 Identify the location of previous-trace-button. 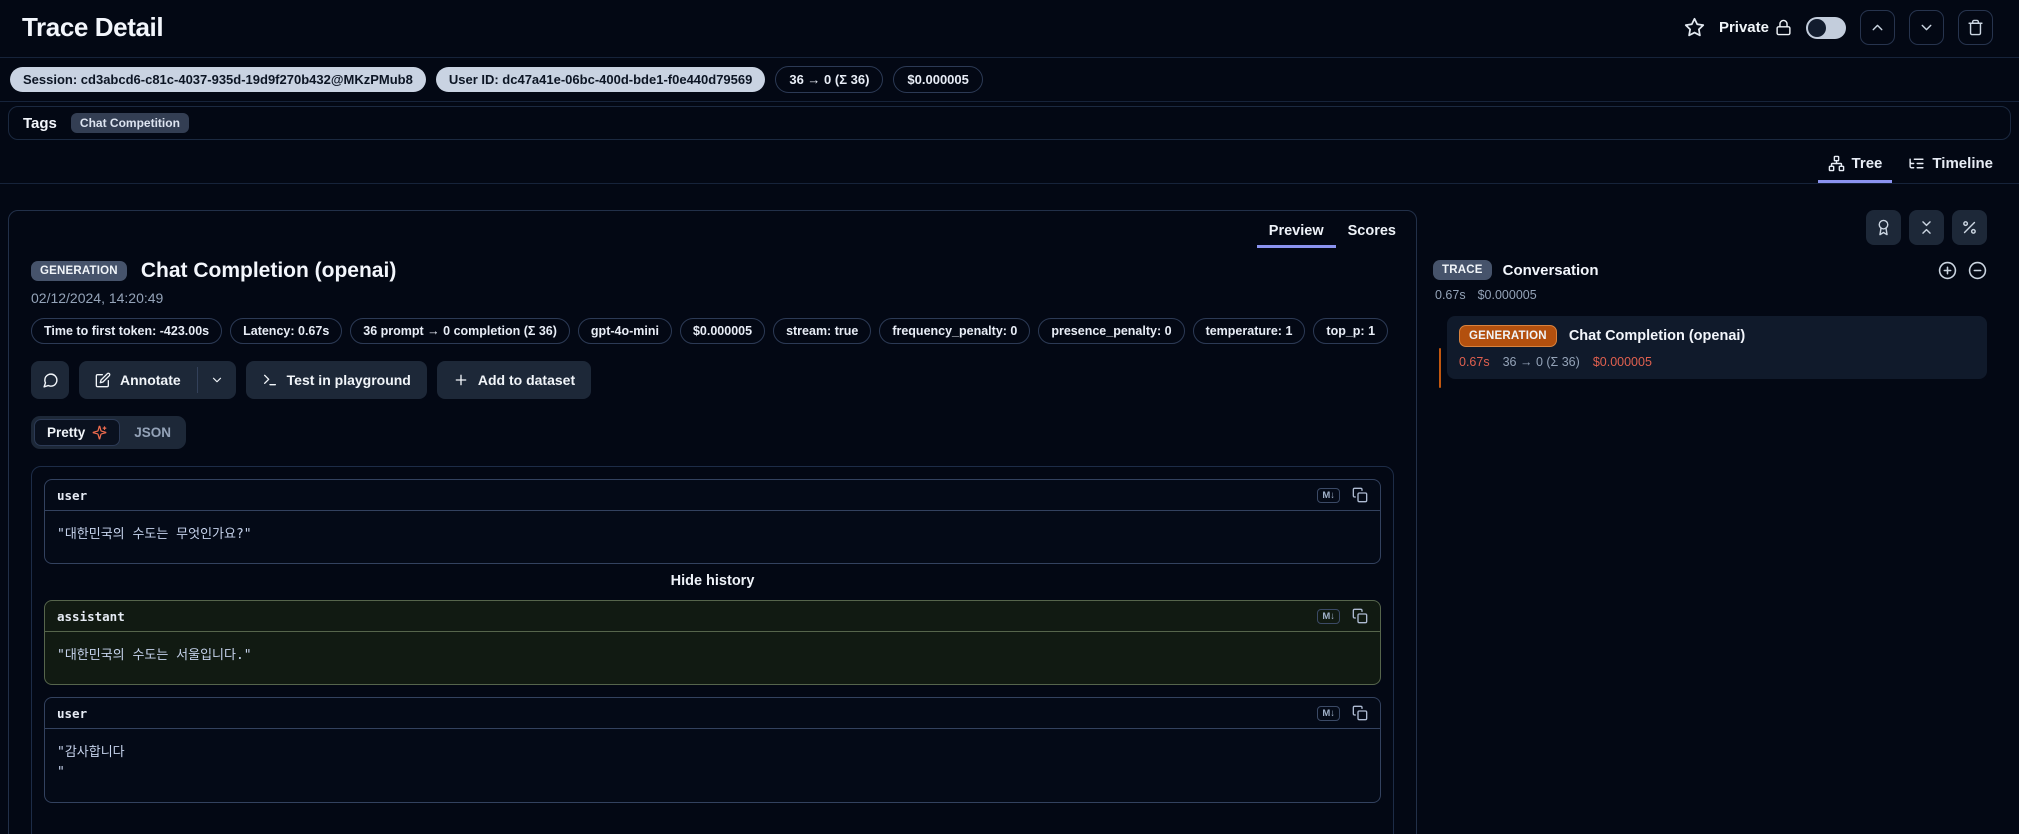
(1877, 27).